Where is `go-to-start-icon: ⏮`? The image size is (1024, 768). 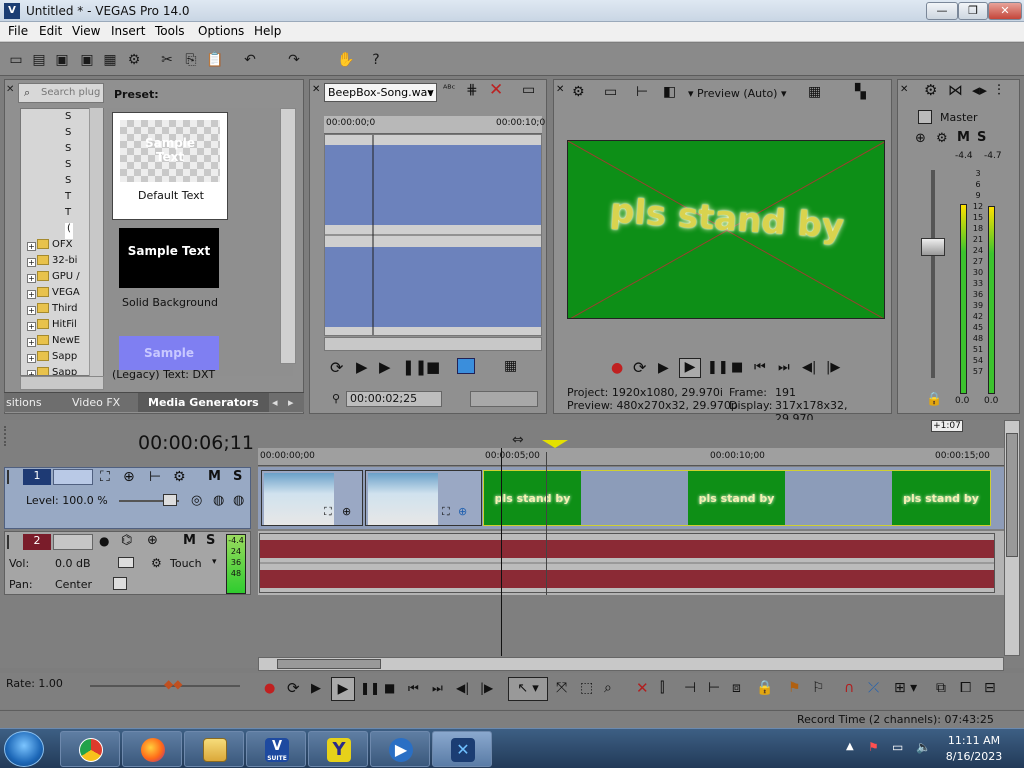 go-to-start-icon: ⏮ is located at coordinates (413, 688).